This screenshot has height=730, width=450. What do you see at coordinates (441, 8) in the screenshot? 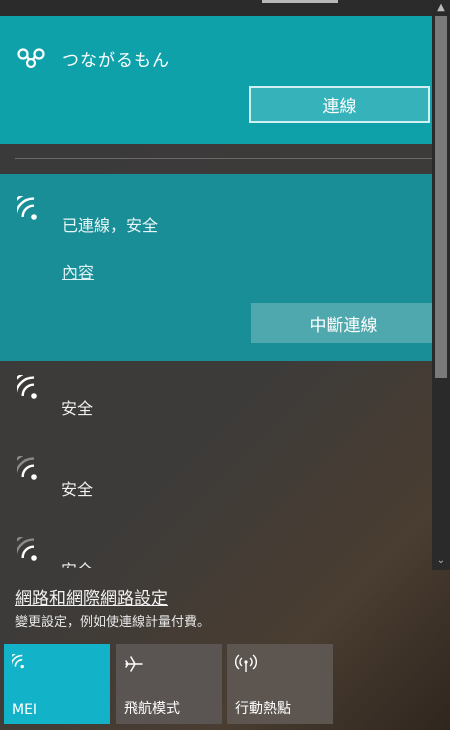
I see `scroll-up-icon: ▲` at bounding box center [441, 8].